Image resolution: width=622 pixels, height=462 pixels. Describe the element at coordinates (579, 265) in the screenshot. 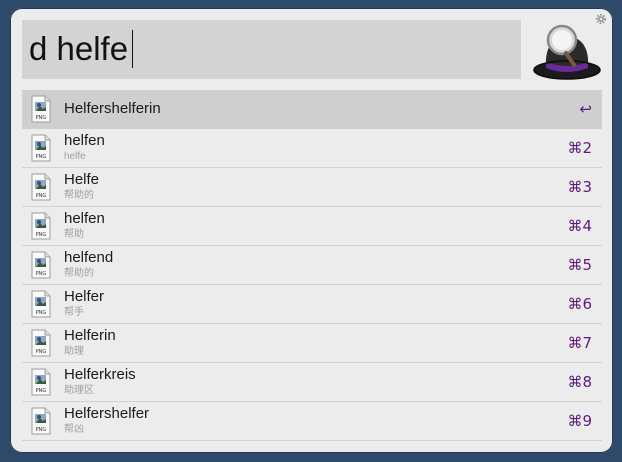

I see `result-shortcut: ⌘5` at that location.